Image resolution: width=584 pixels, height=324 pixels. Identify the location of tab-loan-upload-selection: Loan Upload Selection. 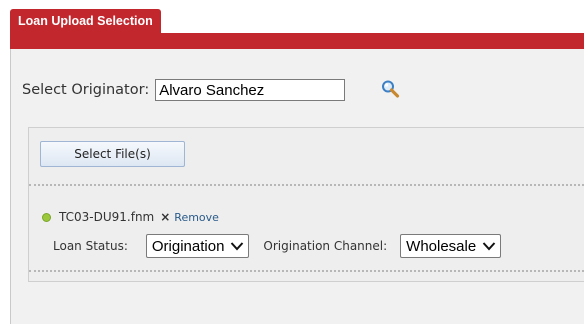
(85, 21).